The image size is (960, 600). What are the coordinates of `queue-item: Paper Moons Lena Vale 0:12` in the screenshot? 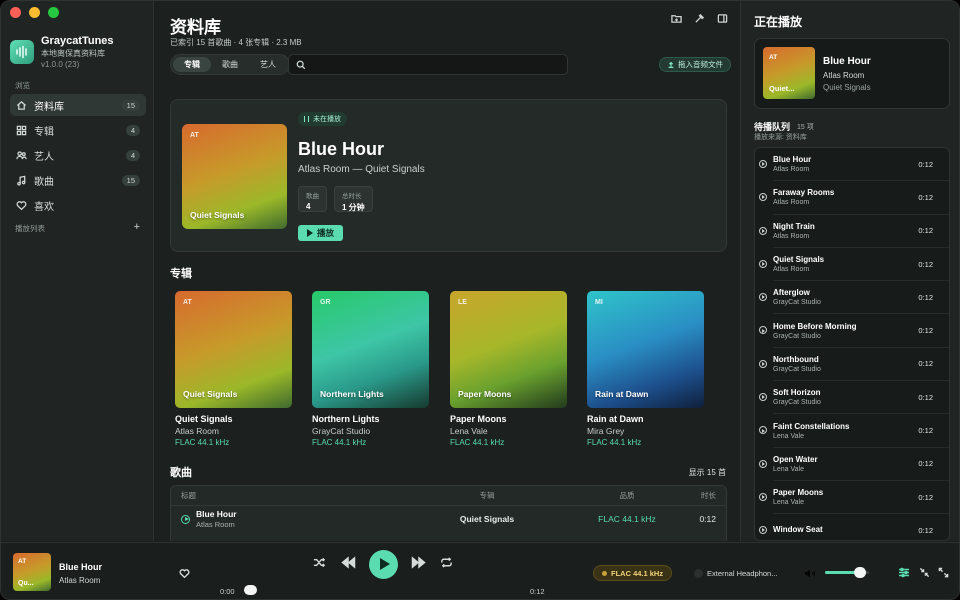 It's located at (854, 498).